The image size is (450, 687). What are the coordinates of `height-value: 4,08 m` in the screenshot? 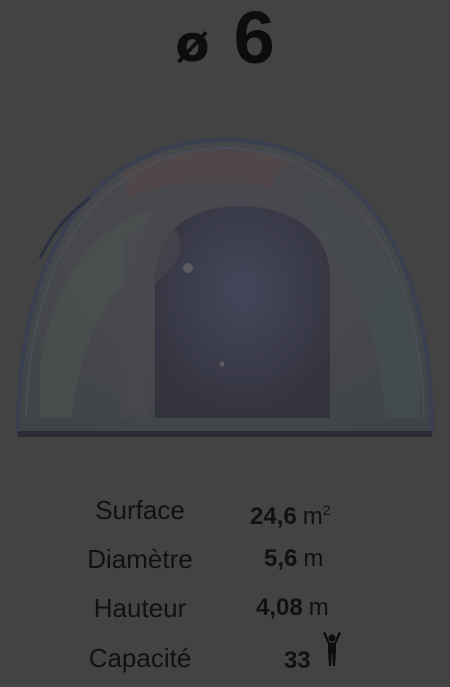 It's located at (292, 608).